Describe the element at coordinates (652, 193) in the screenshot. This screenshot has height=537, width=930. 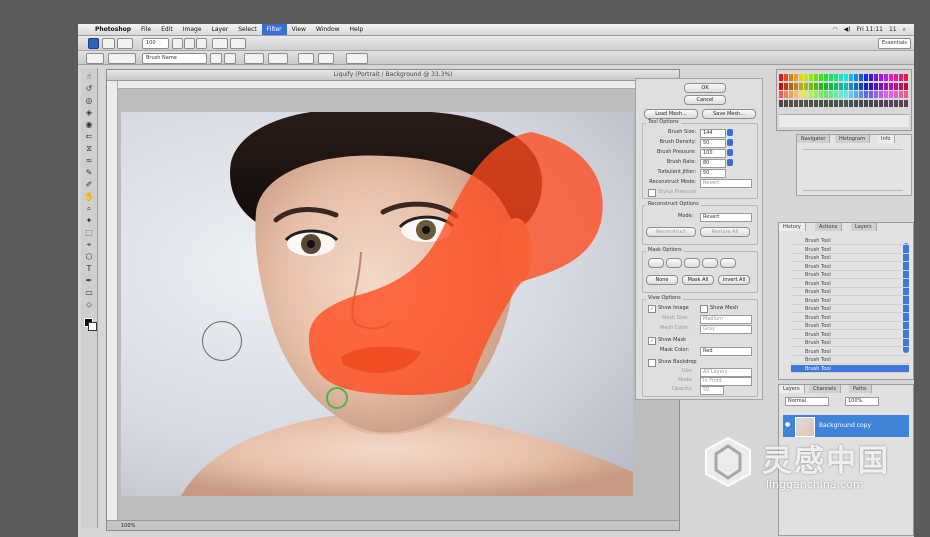
I see `stylus-pressure-checkbox` at that location.